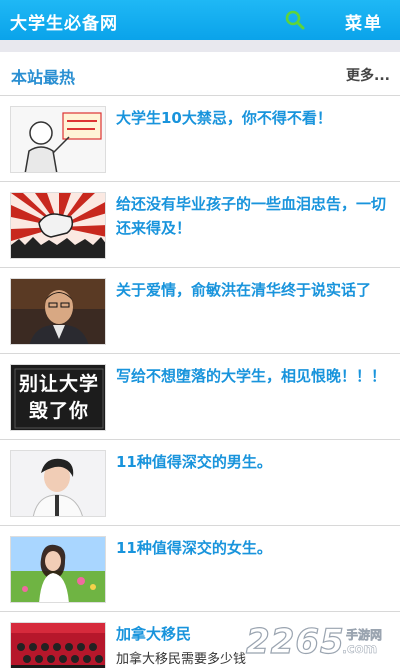 Image resolution: width=400 pixels, height=668 pixels. Describe the element at coordinates (295, 641) in the screenshot. I see `watermark-brand: 2265` at that location.